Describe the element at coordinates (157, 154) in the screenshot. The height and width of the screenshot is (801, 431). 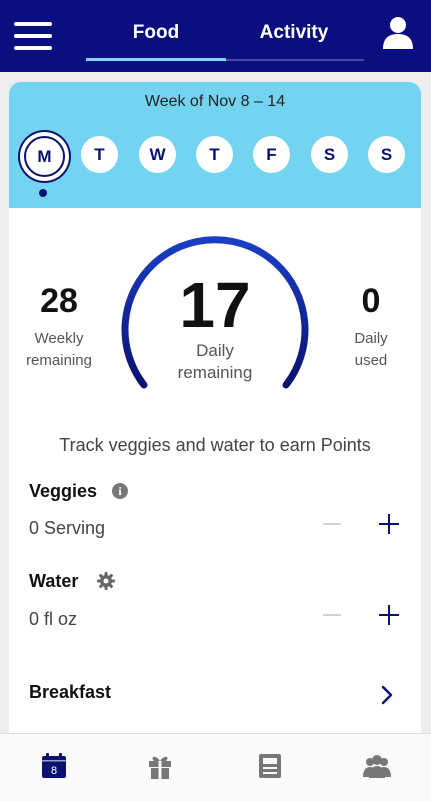
I see `day-wednesday: W` at that location.